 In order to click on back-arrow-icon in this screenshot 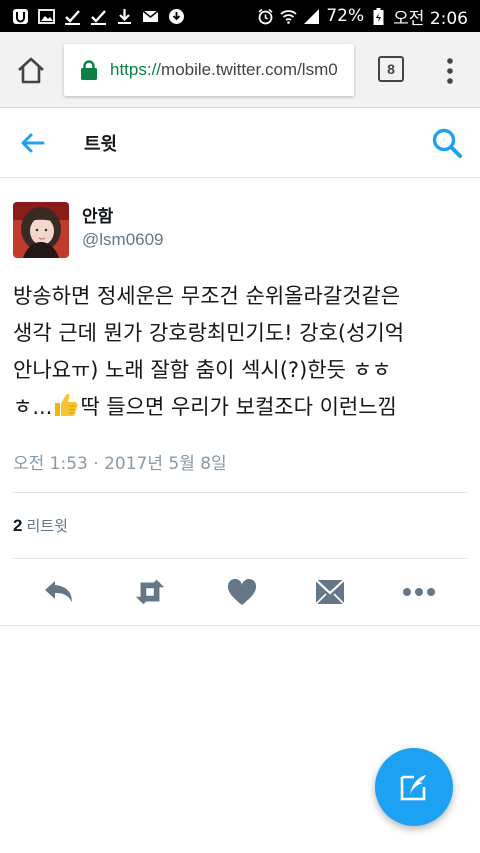, I will do `click(33, 143)`.